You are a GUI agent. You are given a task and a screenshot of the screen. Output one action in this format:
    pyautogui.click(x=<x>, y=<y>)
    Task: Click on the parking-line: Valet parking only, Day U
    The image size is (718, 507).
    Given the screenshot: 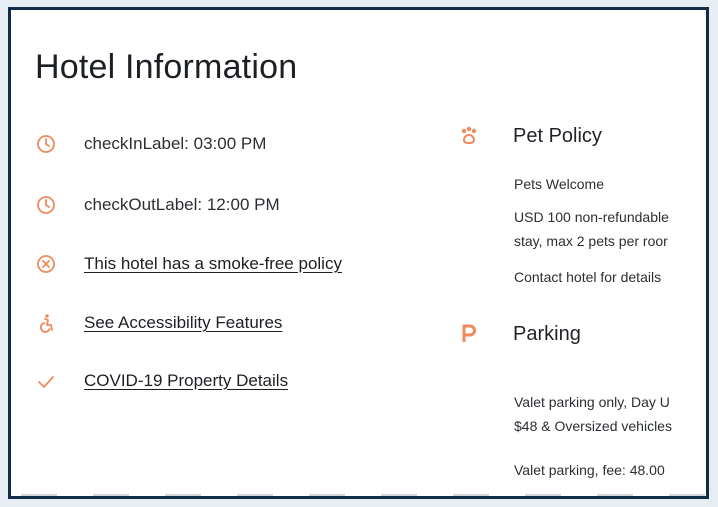 What is the action you would take?
    pyautogui.click(x=592, y=402)
    